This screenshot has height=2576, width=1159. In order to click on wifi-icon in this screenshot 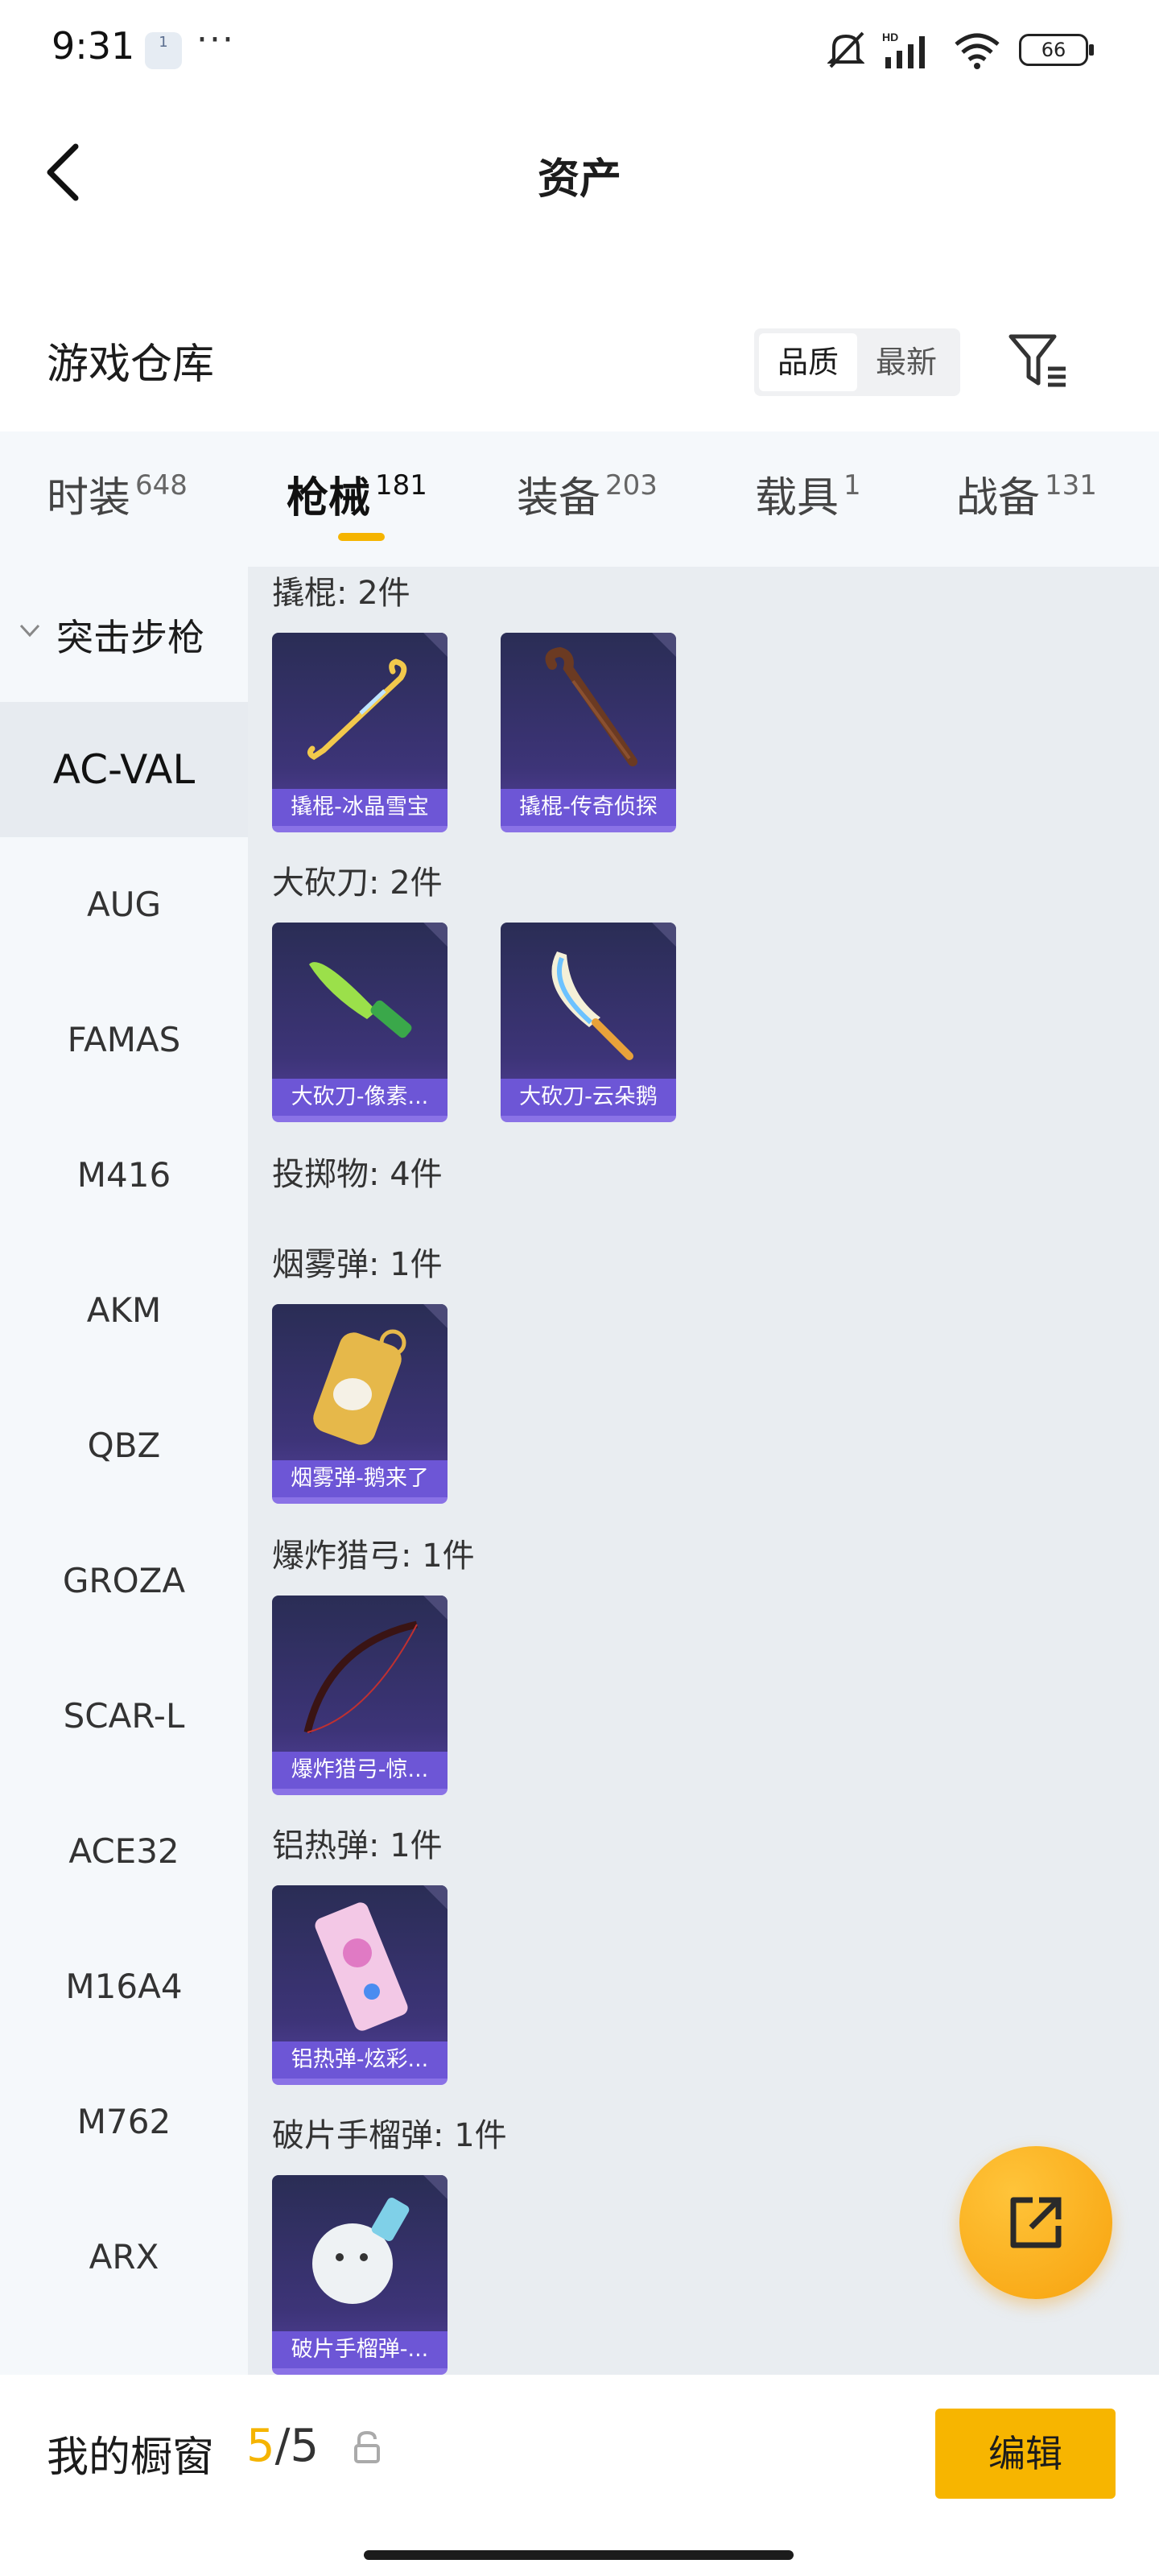, I will do `click(977, 51)`.